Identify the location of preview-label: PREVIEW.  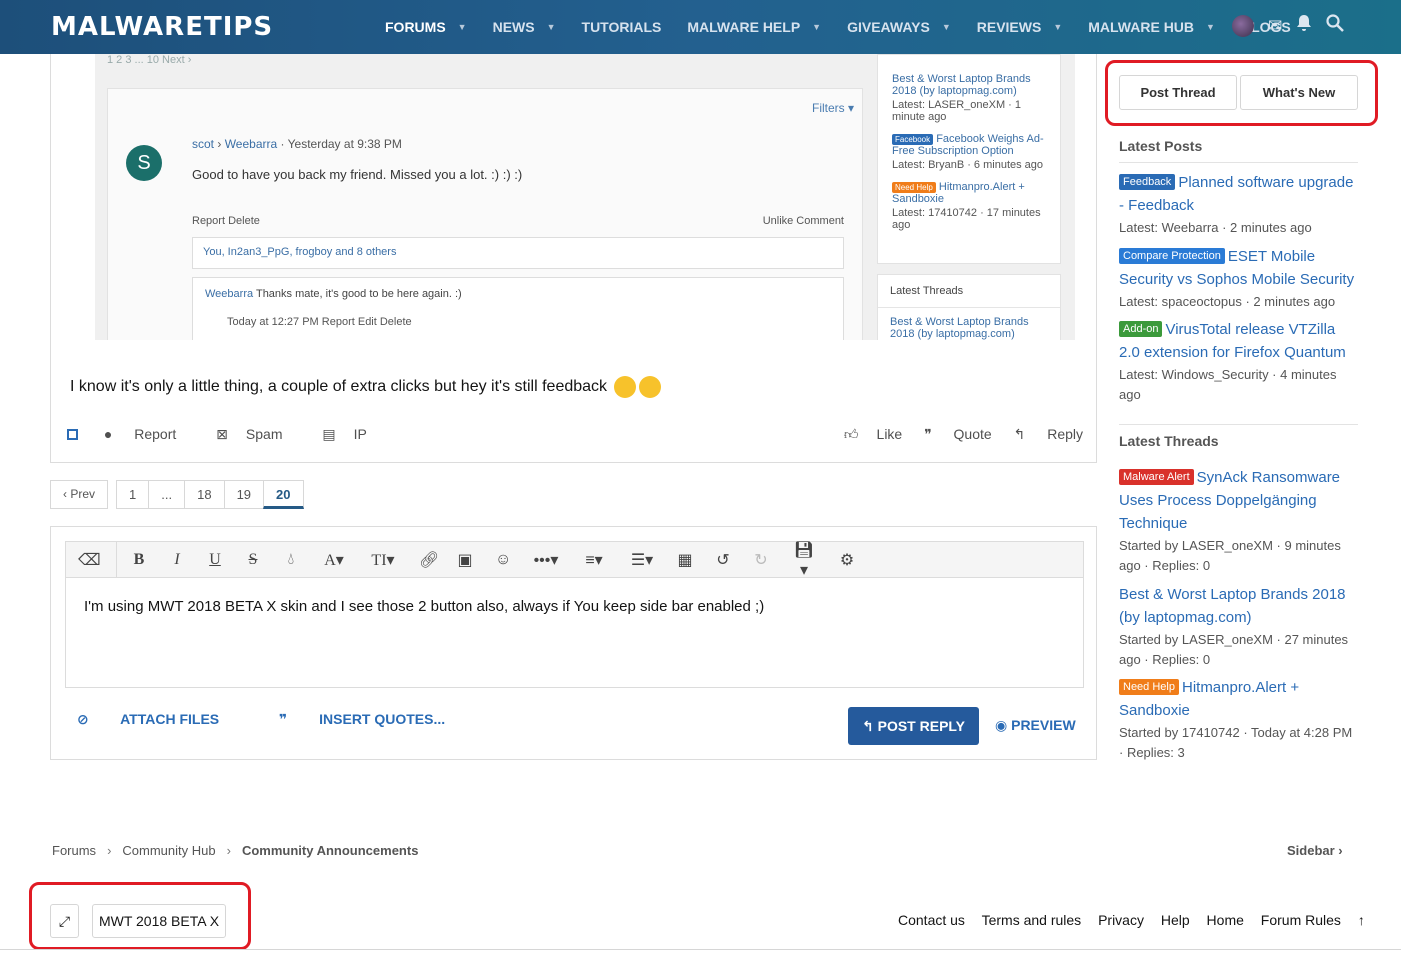
(1043, 725).